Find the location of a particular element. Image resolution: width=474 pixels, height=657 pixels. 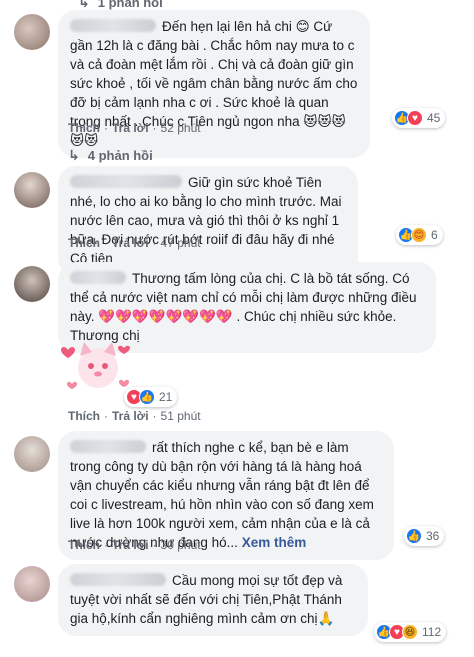

timestamp: 47 phút is located at coordinates (181, 243).